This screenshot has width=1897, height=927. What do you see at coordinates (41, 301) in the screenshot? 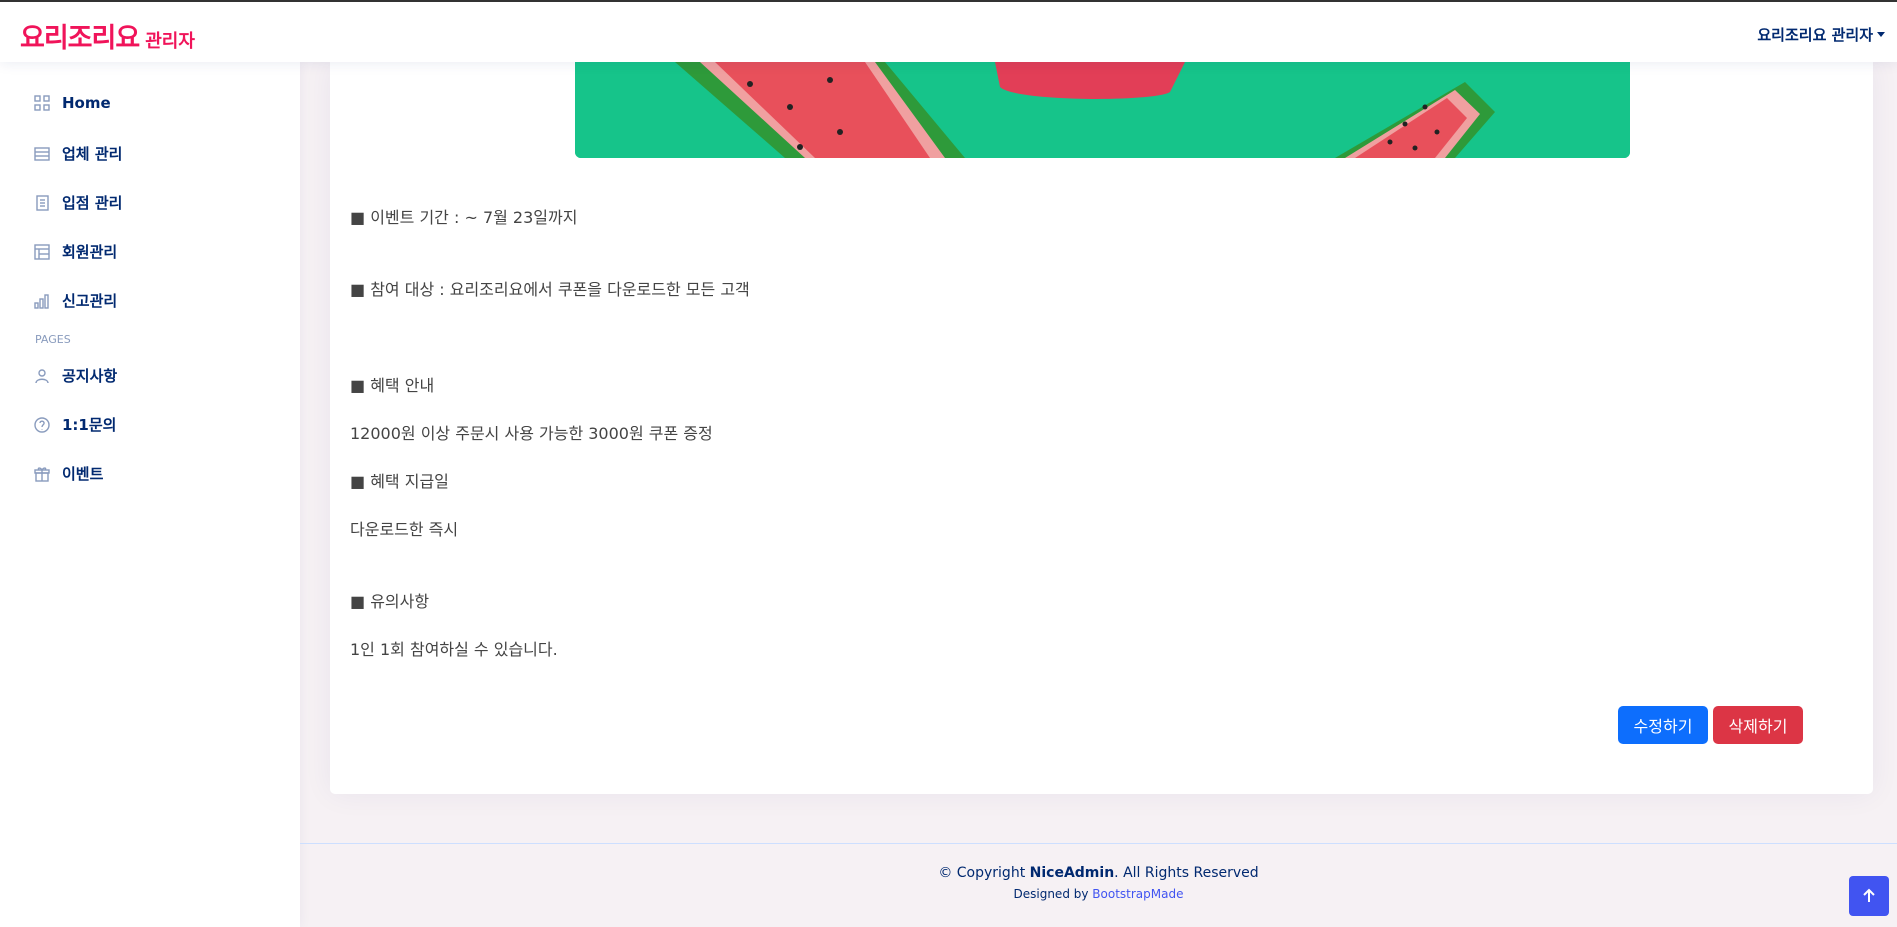
I see `bar-chart-icon` at bounding box center [41, 301].